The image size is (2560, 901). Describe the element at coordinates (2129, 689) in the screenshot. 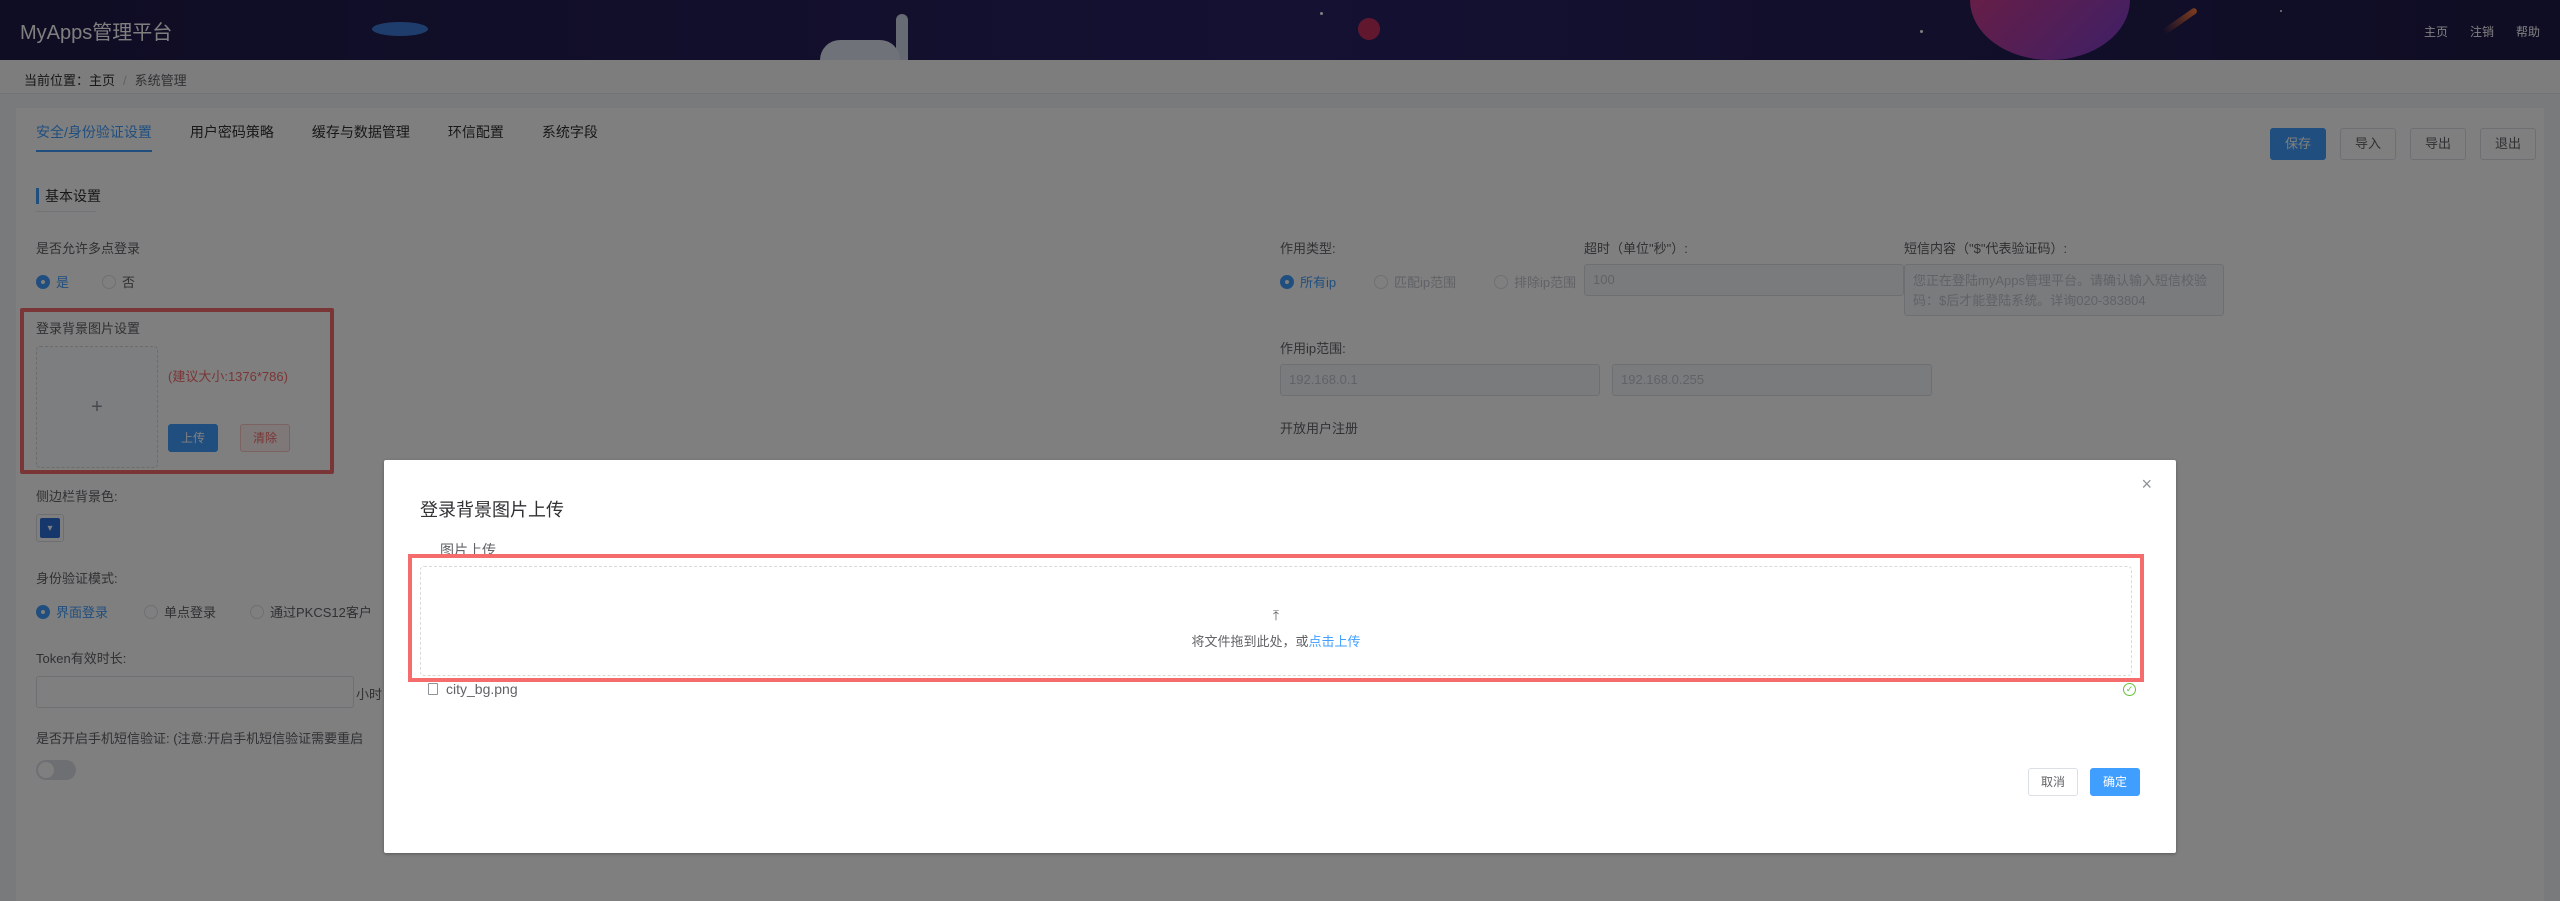

I see `success-check-icon: ✓` at that location.